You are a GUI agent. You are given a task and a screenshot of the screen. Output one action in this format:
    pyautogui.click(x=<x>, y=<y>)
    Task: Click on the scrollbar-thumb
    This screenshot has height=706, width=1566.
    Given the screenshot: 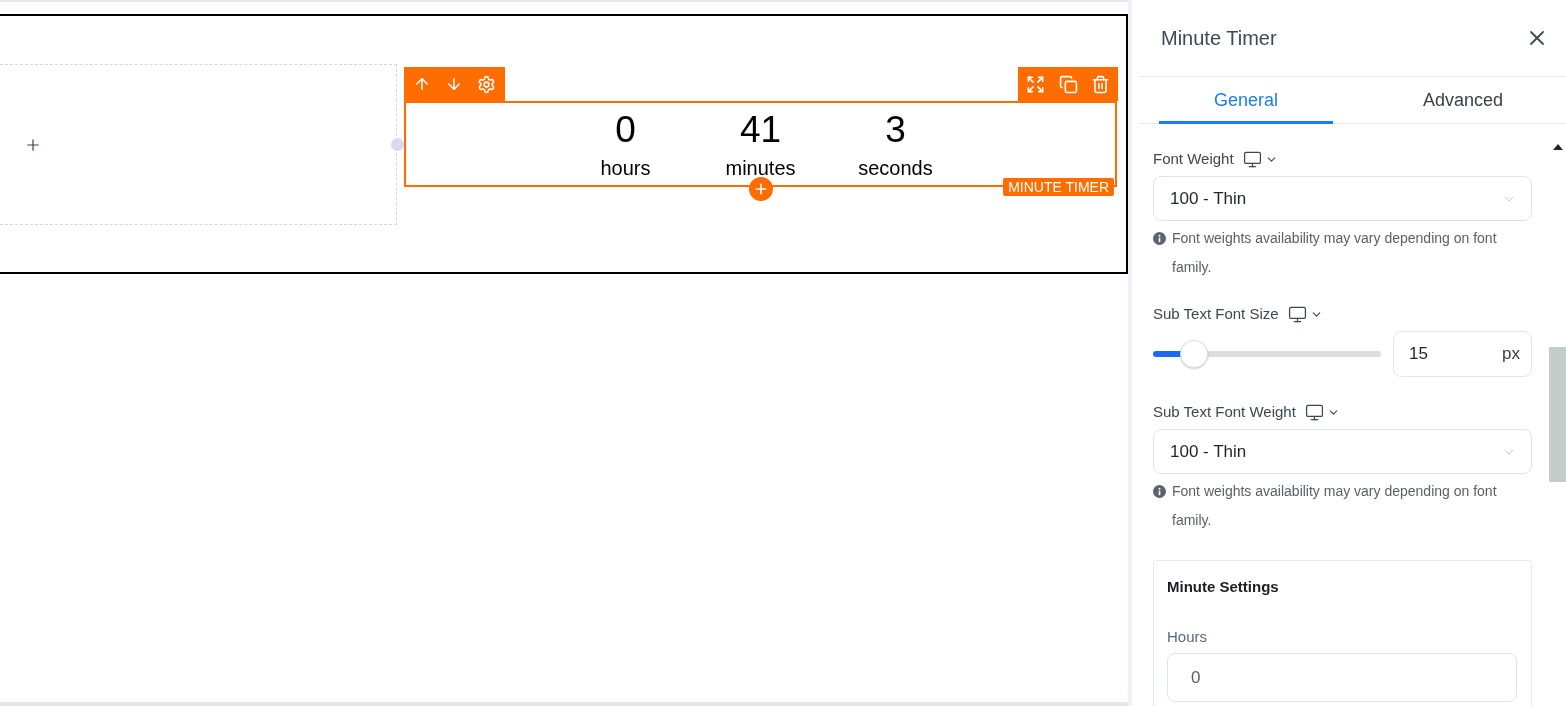 What is the action you would take?
    pyautogui.click(x=1557, y=414)
    